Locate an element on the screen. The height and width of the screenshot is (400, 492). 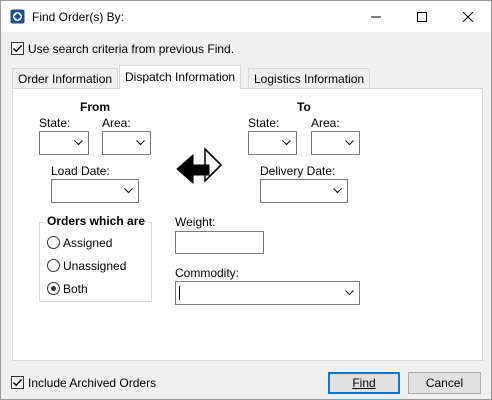
radio-unassigned-label: Unassigned is located at coordinates (95, 266).